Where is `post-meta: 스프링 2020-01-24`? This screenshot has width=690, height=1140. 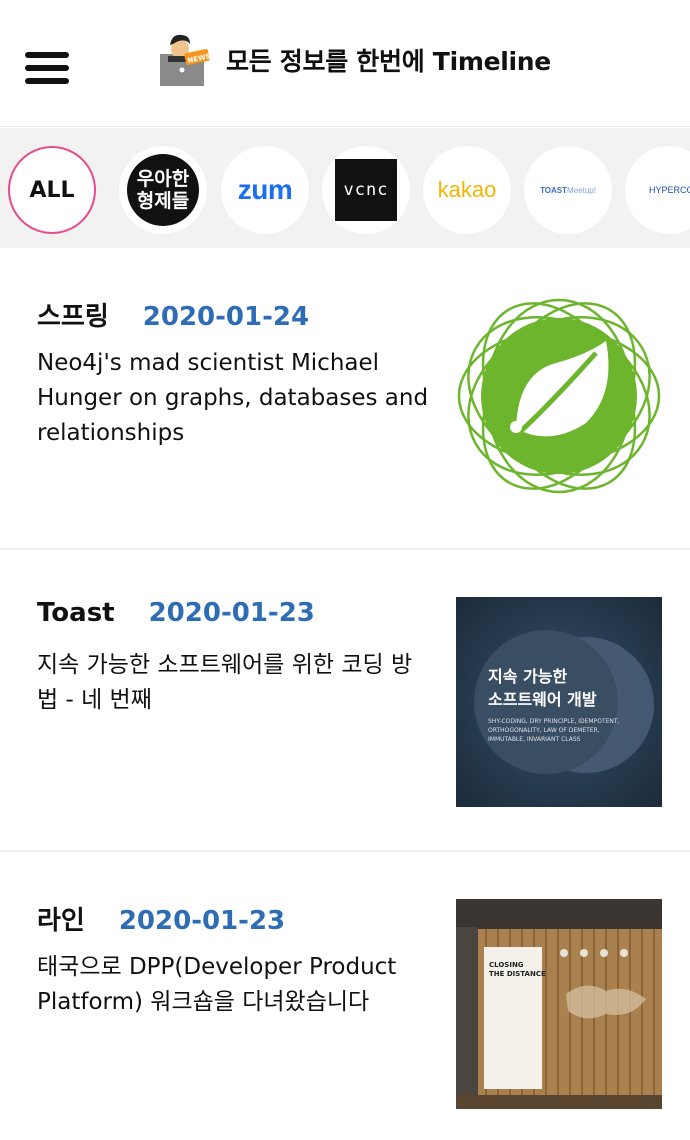 post-meta: 스프링 2020-01-24 is located at coordinates (173, 314).